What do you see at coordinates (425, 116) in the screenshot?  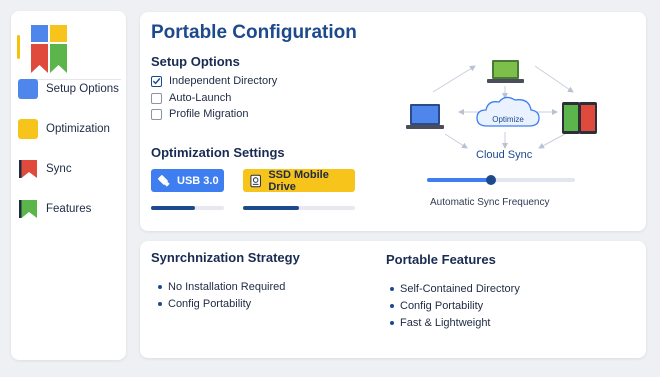 I see `left-laptop-icon` at bounding box center [425, 116].